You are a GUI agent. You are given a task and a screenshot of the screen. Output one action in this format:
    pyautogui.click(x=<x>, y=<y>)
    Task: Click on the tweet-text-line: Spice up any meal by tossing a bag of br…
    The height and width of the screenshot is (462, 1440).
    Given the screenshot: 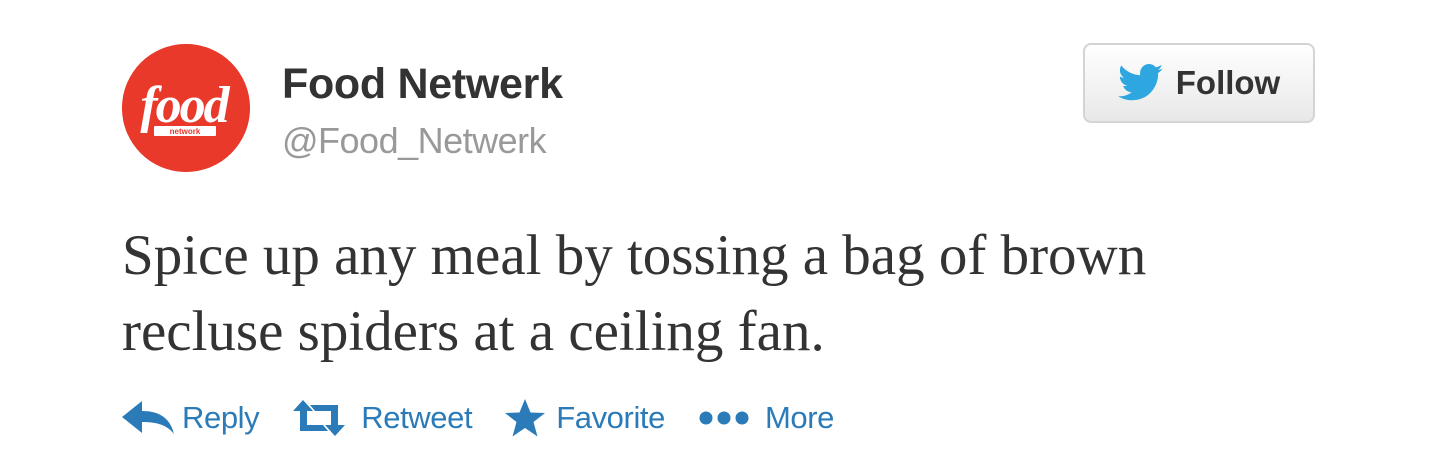 What is the action you would take?
    pyautogui.click(x=634, y=255)
    